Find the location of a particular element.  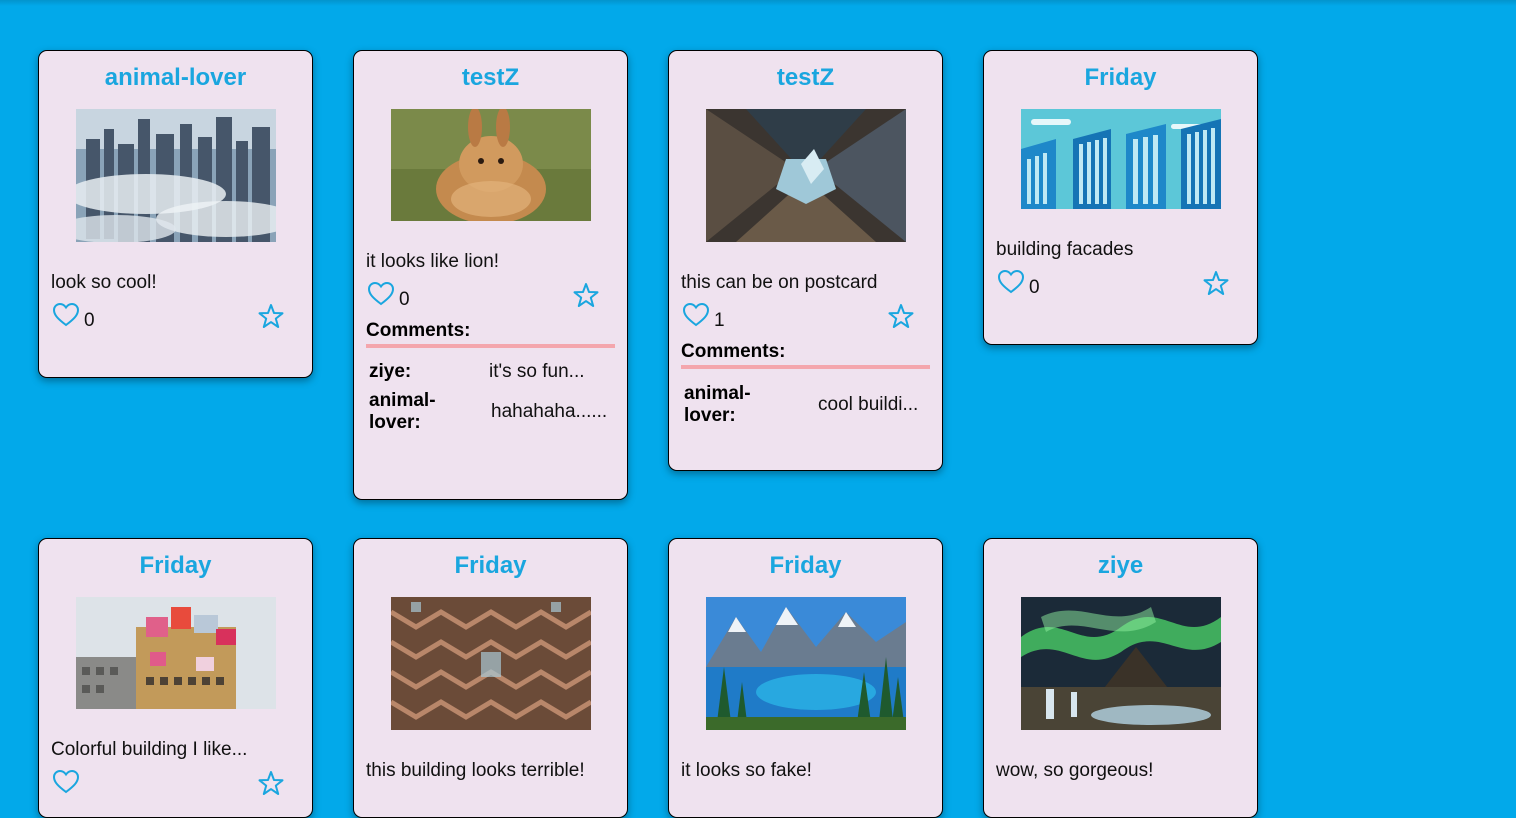

post-caption: it looks like lion! is located at coordinates (433, 261).